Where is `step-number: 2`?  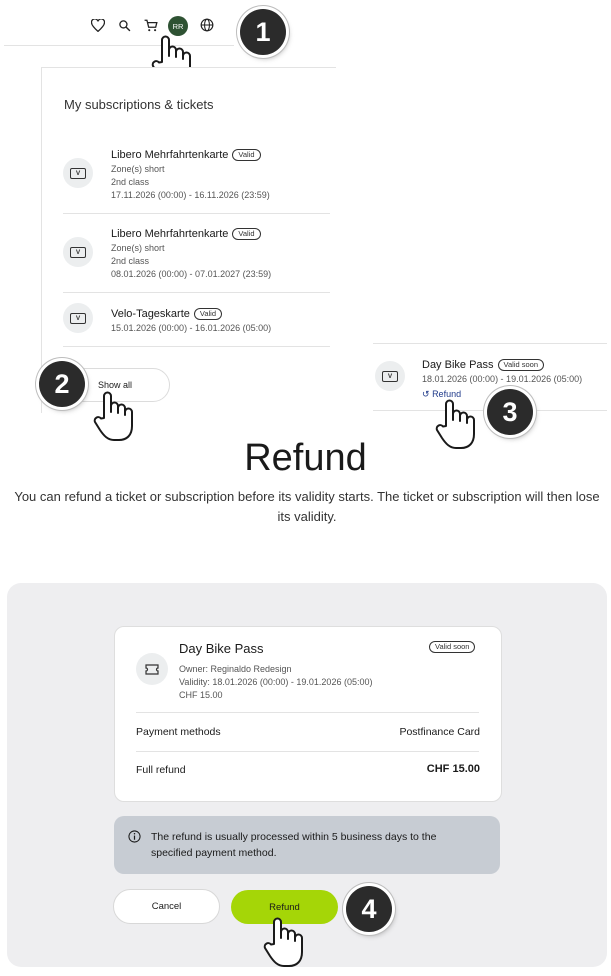 step-number: 2 is located at coordinates (62, 383).